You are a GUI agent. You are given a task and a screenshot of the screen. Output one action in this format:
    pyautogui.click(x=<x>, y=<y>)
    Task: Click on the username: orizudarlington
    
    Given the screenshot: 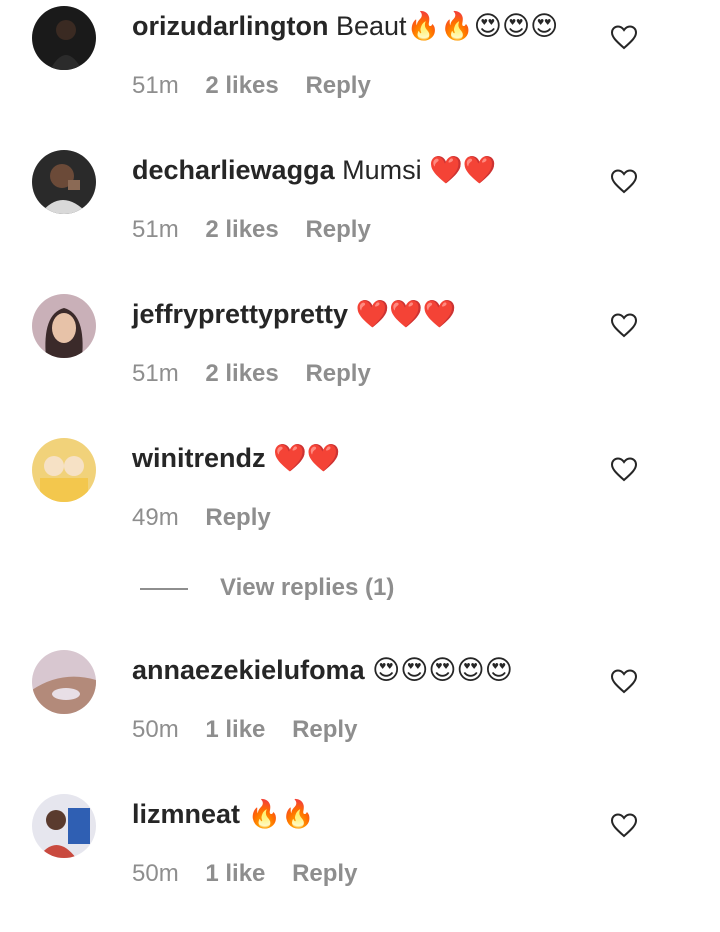 What is the action you would take?
    pyautogui.click(x=230, y=26)
    